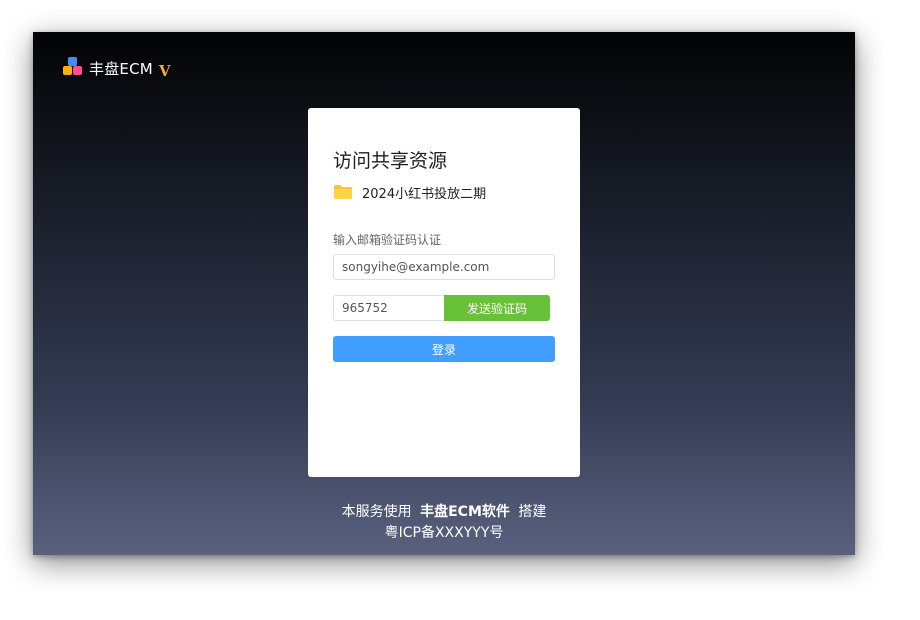 The image size is (920, 620). I want to click on powered-by-product: 丰盘ECM软件, so click(465, 512).